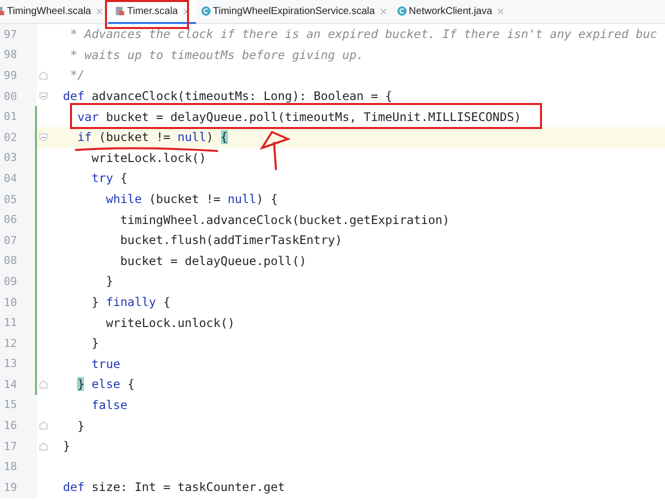 This screenshot has height=501, width=665. Describe the element at coordinates (9, 363) in the screenshot. I see `line-number: 13` at that location.